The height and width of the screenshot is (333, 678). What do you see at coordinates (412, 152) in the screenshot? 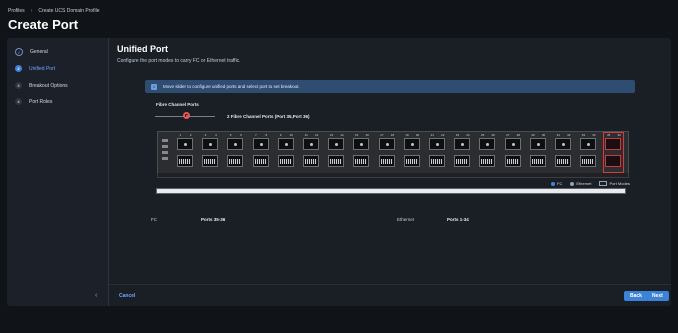
I see `port-group: 19 20` at bounding box center [412, 152].